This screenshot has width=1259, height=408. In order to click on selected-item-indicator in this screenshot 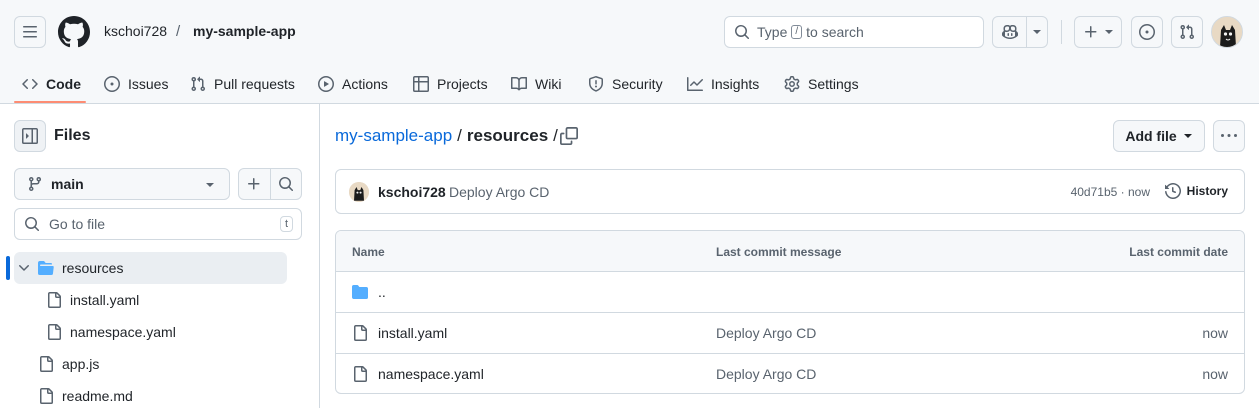, I will do `click(8, 268)`.